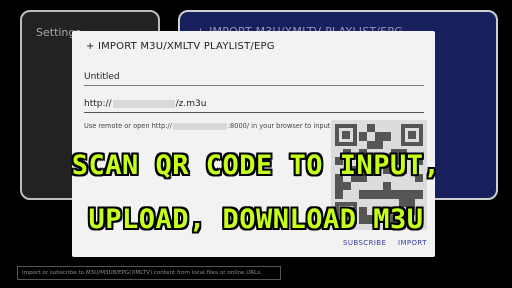 Image resolution: width=512 pixels, height=288 pixels. What do you see at coordinates (280, 126) in the screenshot?
I see `hint-suffix: :8000/ in your browser to input.` at bounding box center [280, 126].